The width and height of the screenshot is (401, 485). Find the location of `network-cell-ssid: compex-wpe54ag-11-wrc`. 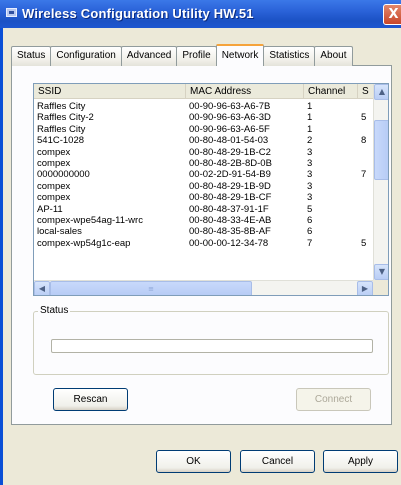

network-cell-ssid: compex-wpe54ag-11-wrc is located at coordinates (90, 220).